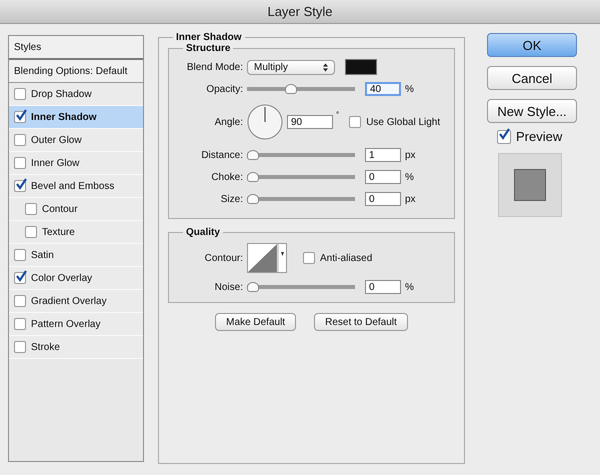 The image size is (600, 475). Describe the element at coordinates (310, 122) in the screenshot. I see `angle-field: 90` at that location.